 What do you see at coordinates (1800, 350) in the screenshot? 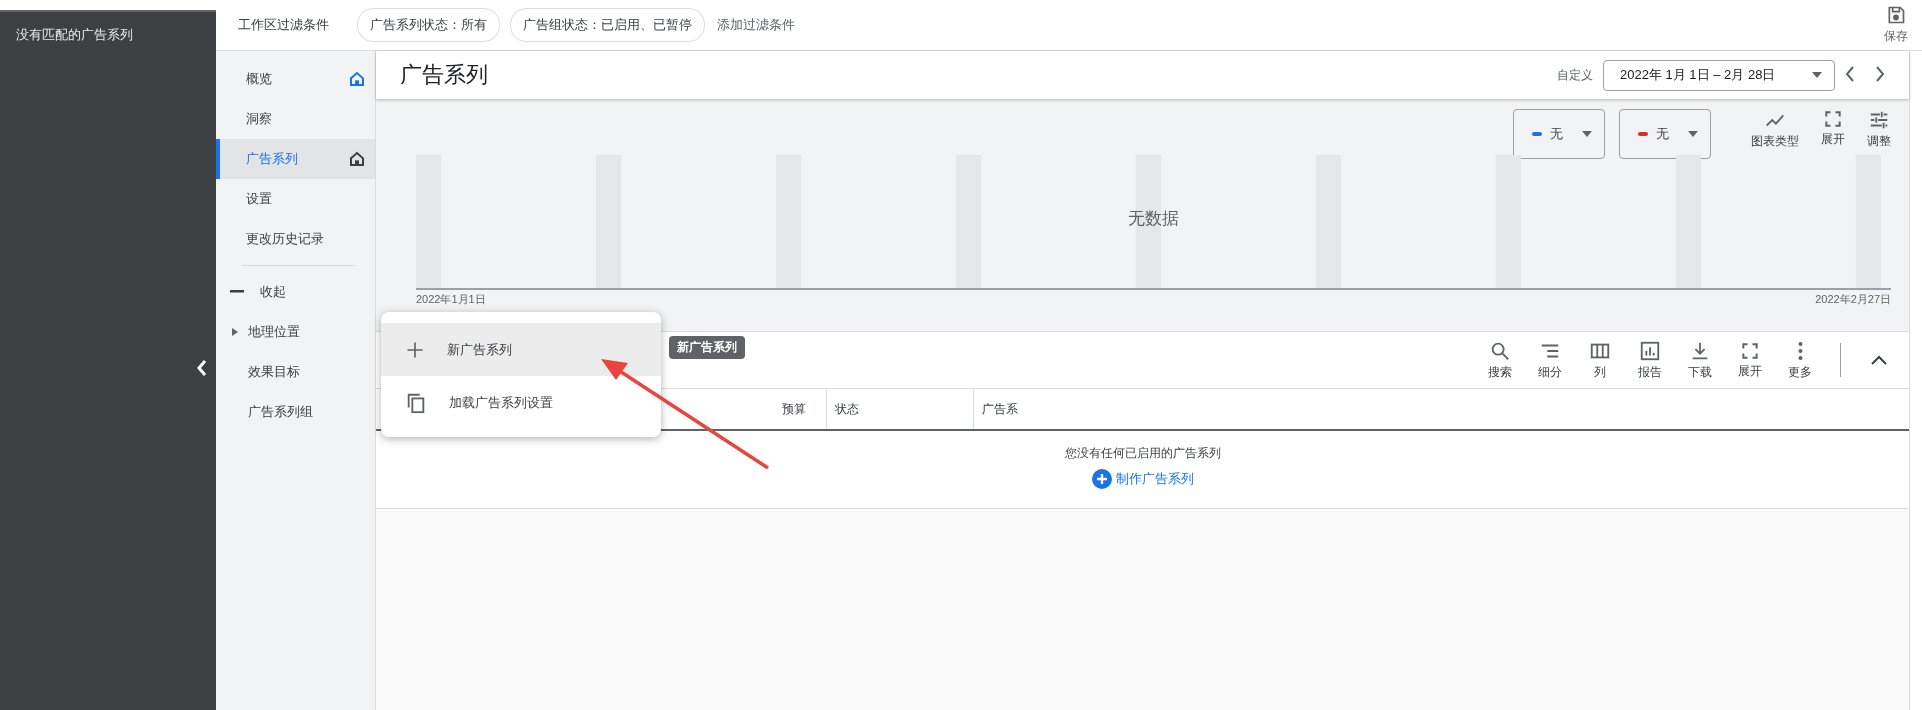
I see `more-icon` at bounding box center [1800, 350].